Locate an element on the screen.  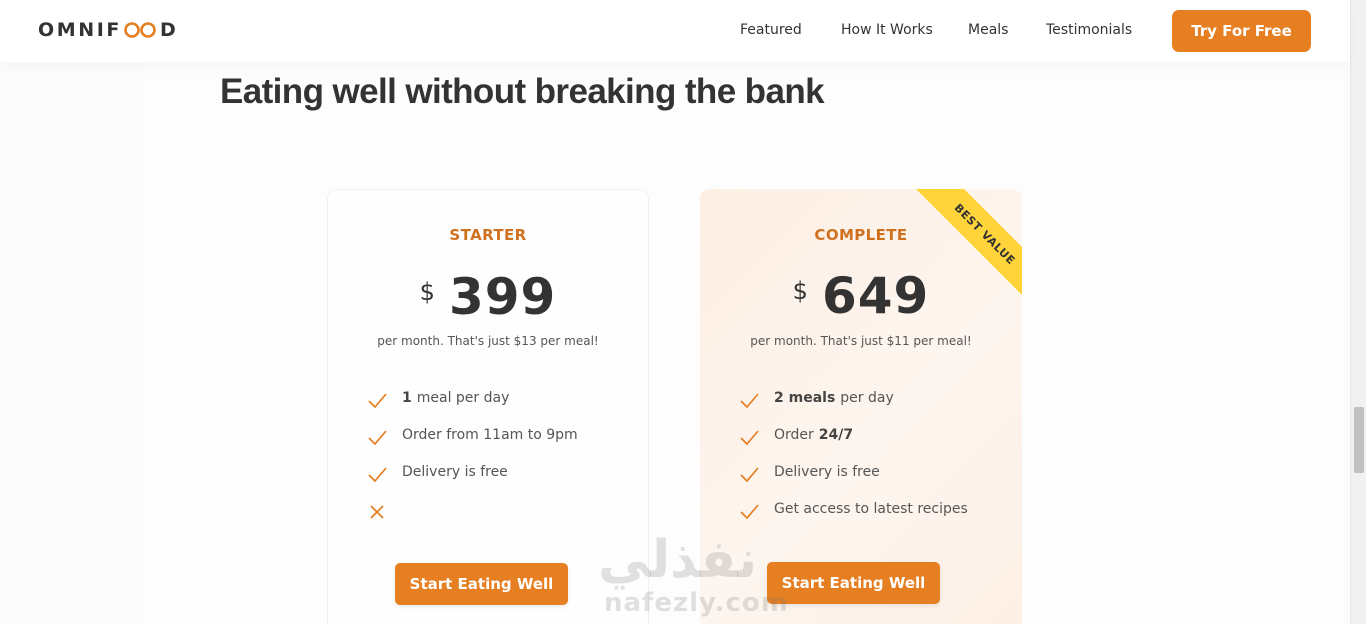
feature-text: meal per day is located at coordinates (463, 398).